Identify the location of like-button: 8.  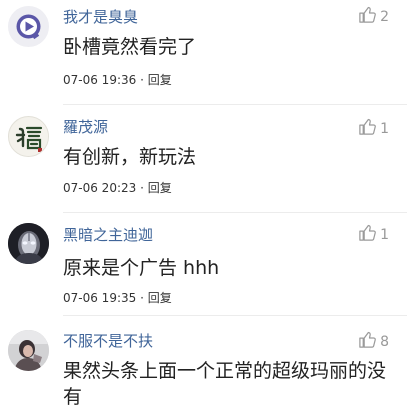
(373, 339).